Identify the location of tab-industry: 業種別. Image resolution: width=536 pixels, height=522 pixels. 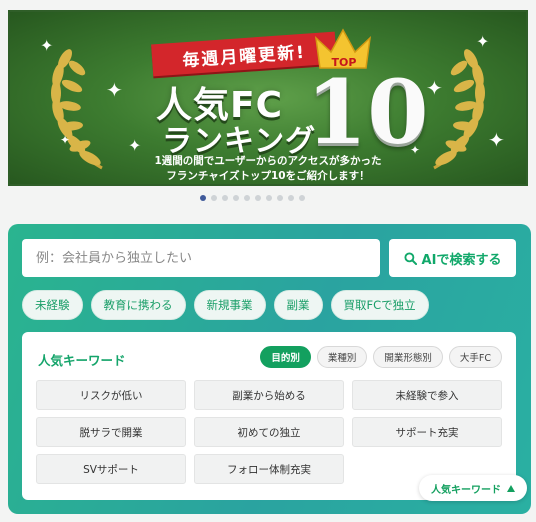
(342, 357).